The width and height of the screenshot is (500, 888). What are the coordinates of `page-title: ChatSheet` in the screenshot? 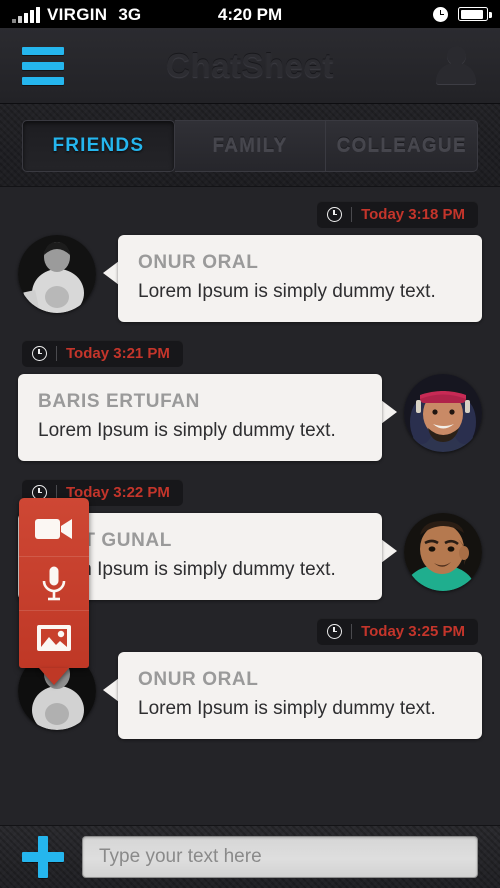 It's located at (250, 65).